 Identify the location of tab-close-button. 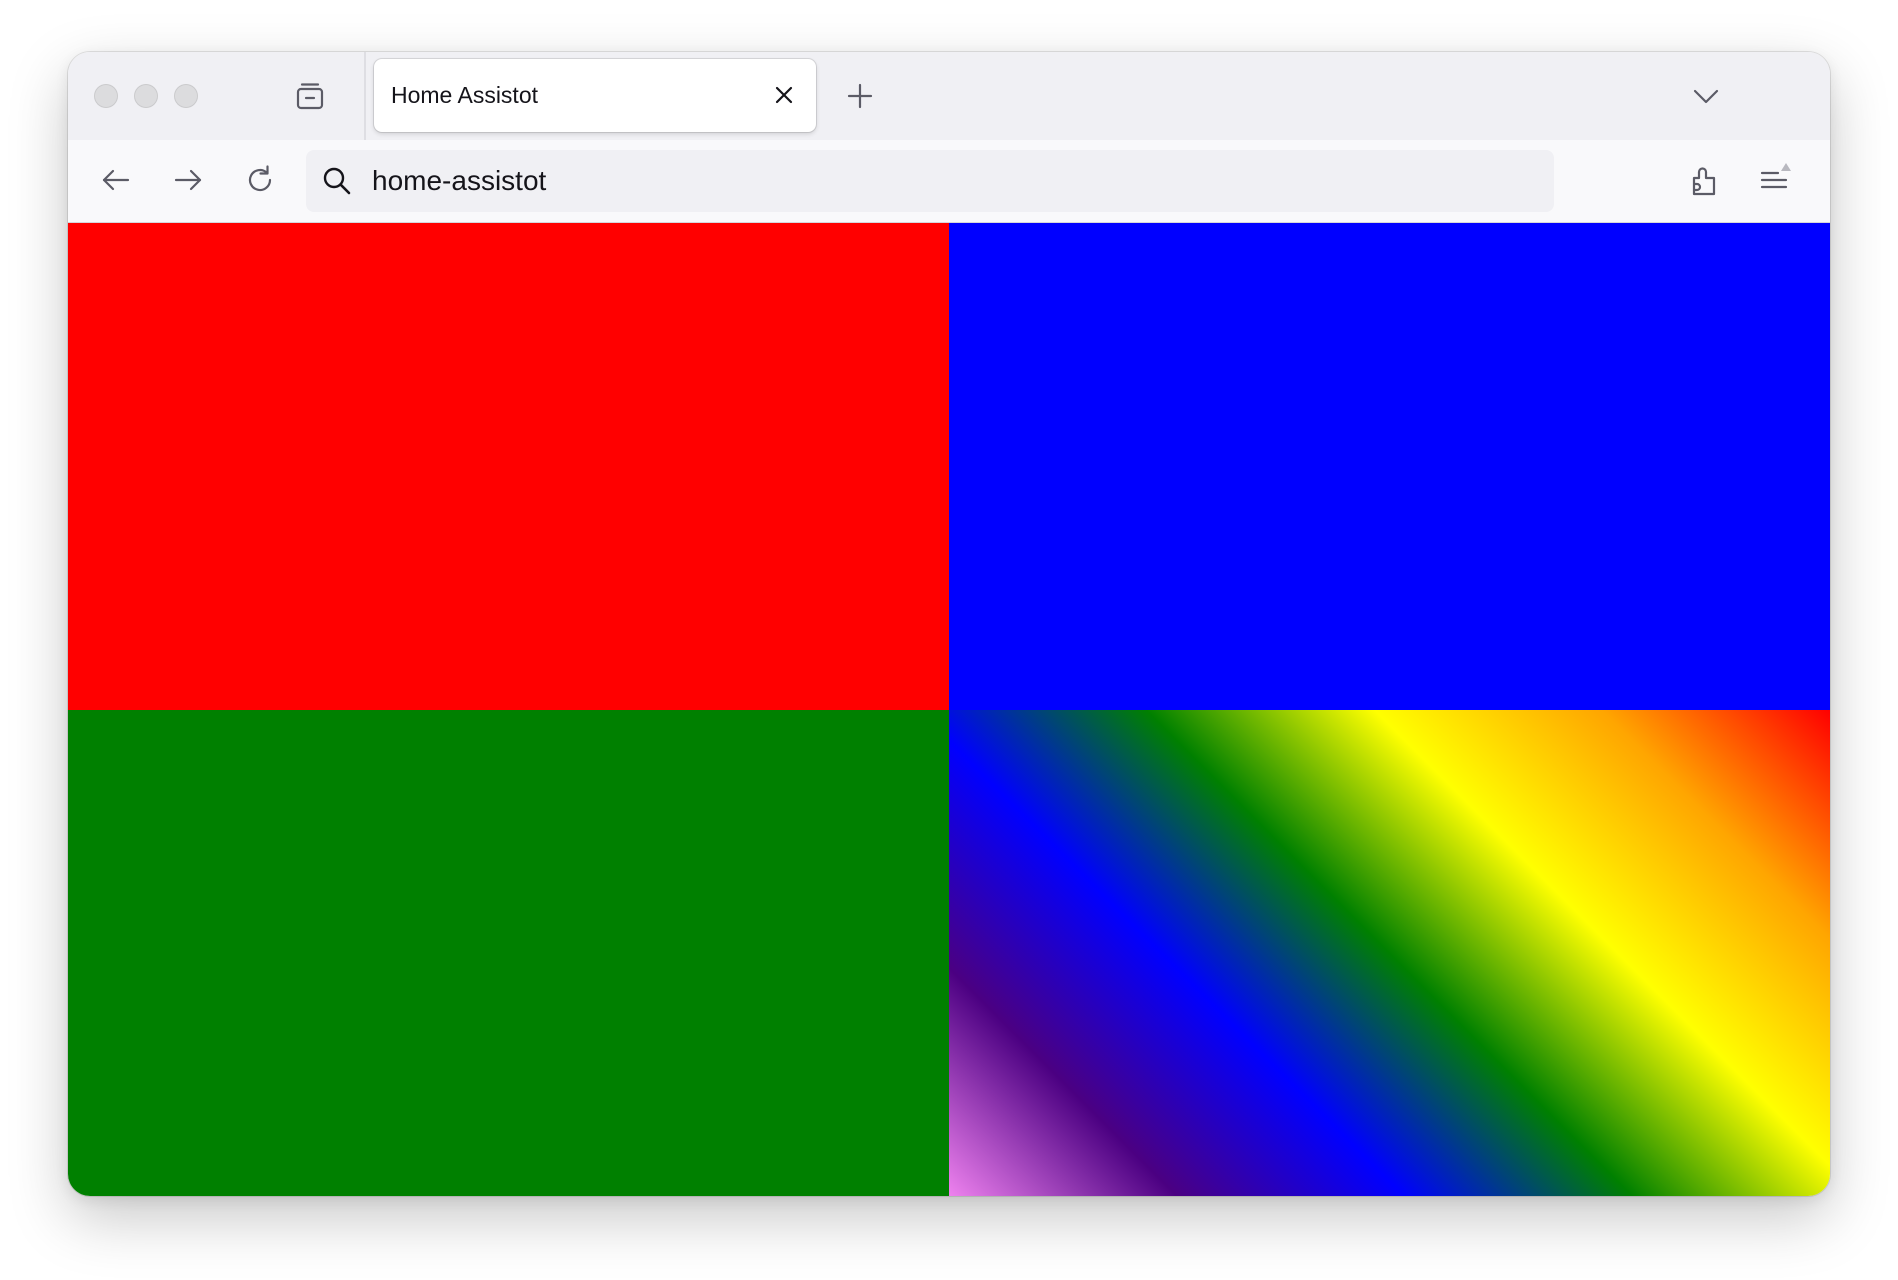
(784, 95).